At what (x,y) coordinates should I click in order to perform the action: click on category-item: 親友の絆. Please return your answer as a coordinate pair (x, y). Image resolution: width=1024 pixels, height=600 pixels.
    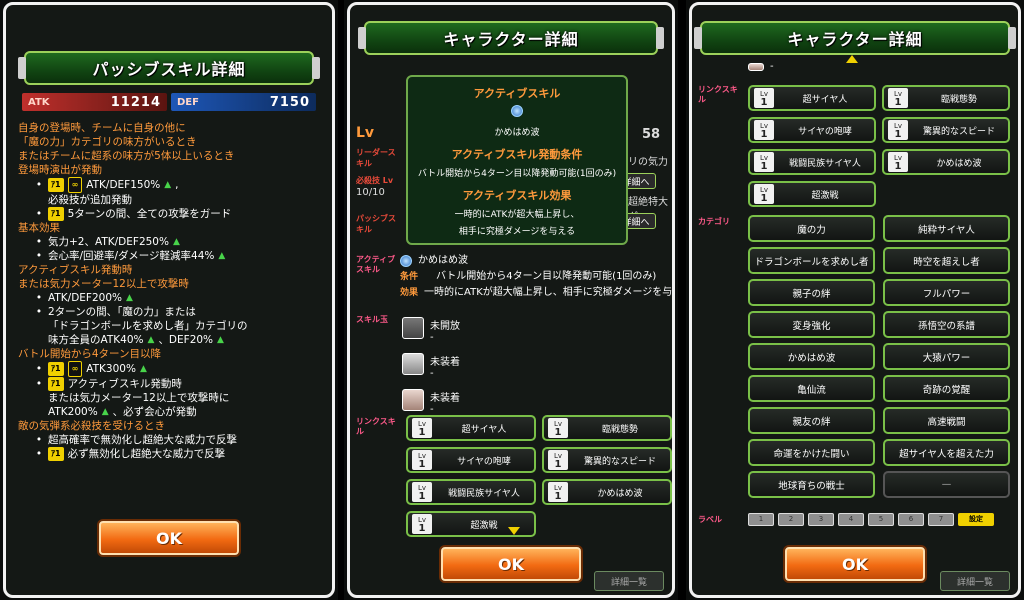
    Looking at the image, I should click on (811, 420).